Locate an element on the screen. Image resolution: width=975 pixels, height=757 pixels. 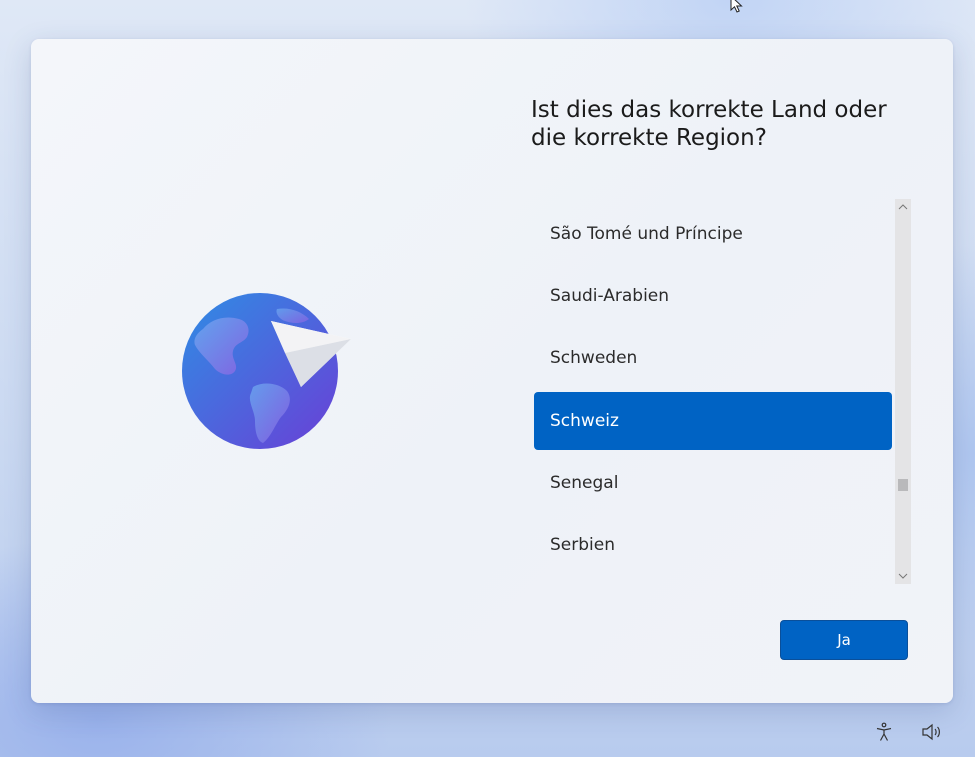
confirm-button: Ja is located at coordinates (844, 640).